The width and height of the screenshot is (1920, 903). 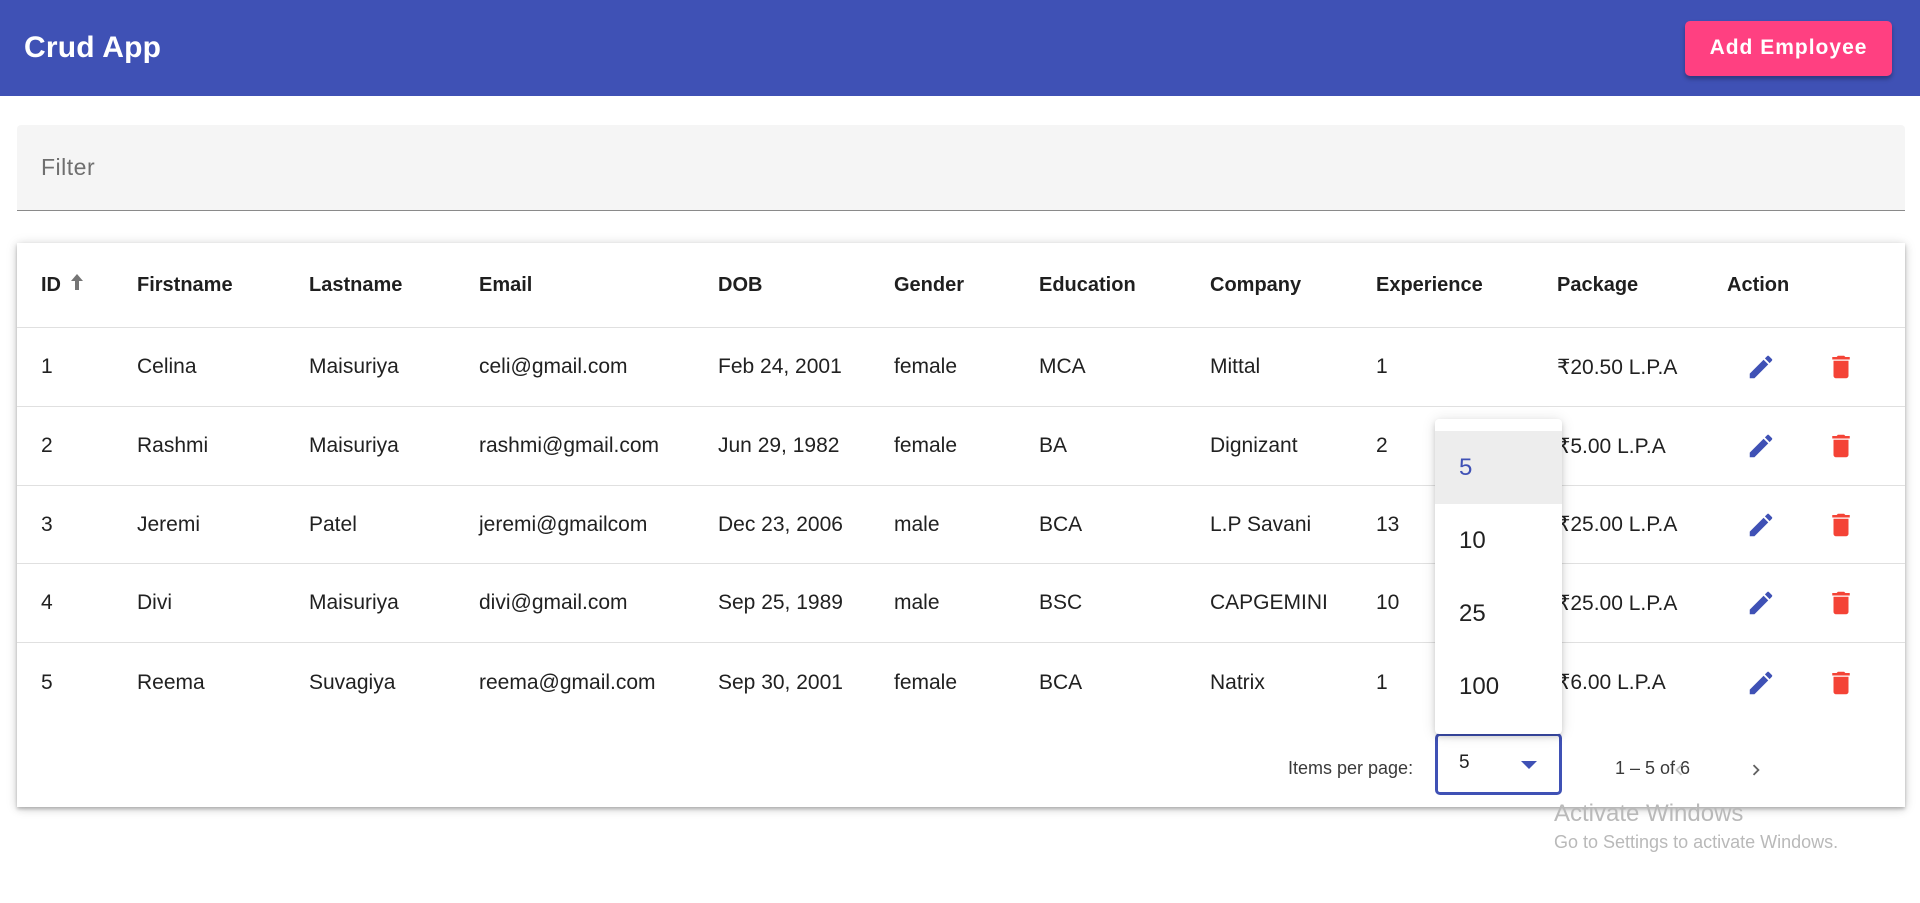 What do you see at coordinates (1269, 602) in the screenshot?
I see `cell-company: CAPGEMINI` at bounding box center [1269, 602].